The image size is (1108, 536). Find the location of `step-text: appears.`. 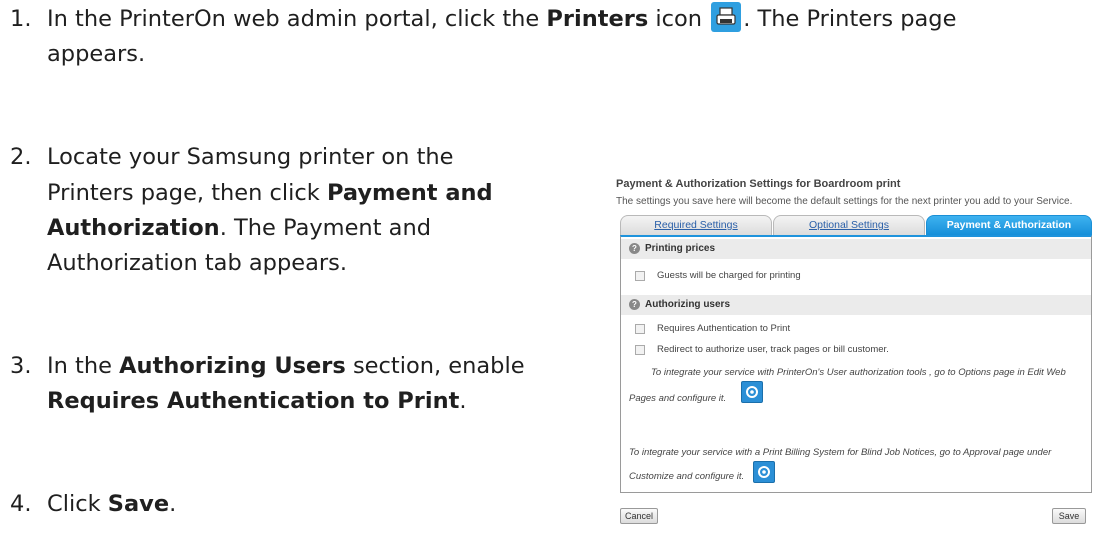

step-text: appears. is located at coordinates (96, 54).